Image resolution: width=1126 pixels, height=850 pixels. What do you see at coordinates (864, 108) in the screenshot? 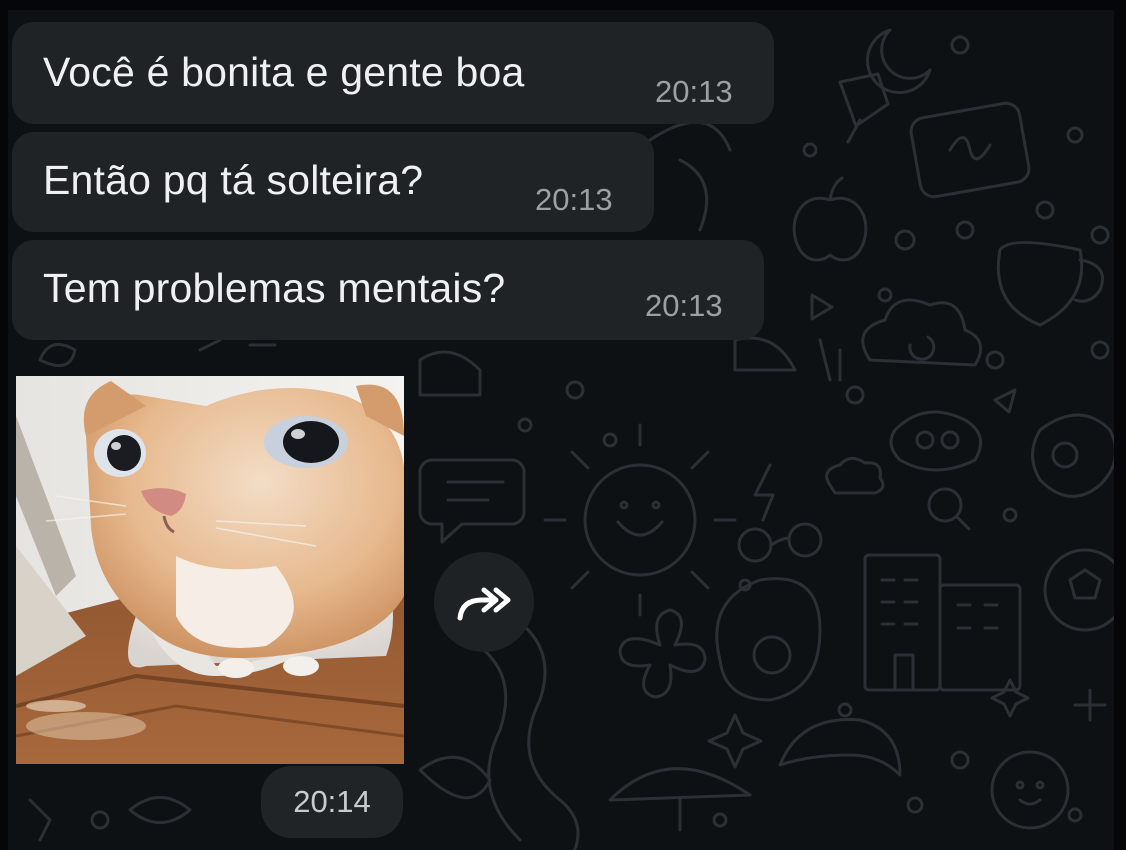
I see `pin-doodle` at bounding box center [864, 108].